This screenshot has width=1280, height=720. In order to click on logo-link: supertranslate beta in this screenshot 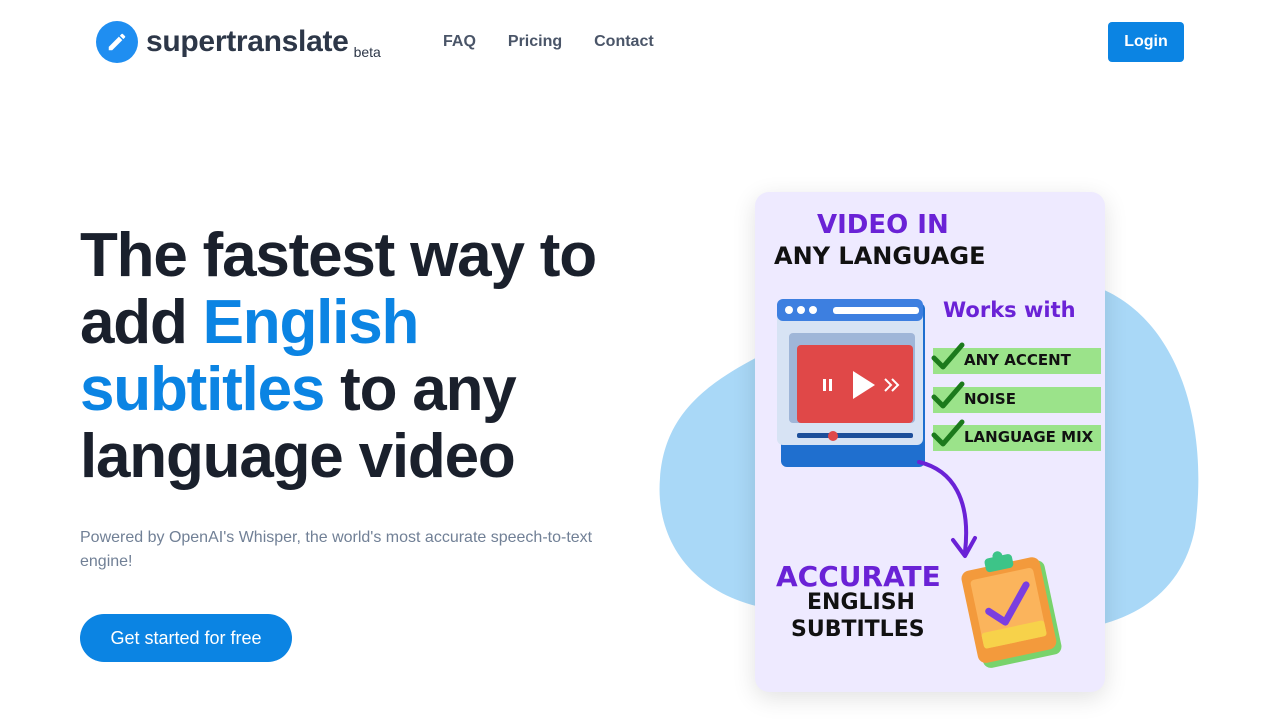, I will do `click(238, 42)`.